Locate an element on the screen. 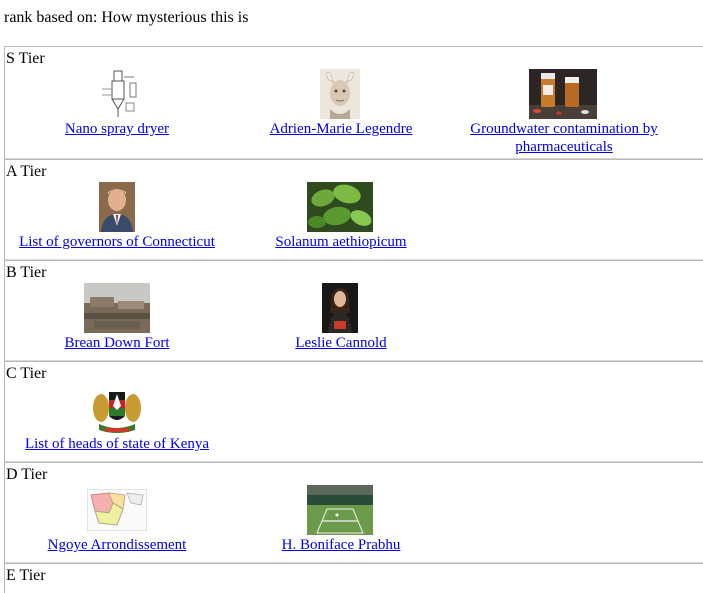  tier-item: Leslie Cannold is located at coordinates (341, 343).